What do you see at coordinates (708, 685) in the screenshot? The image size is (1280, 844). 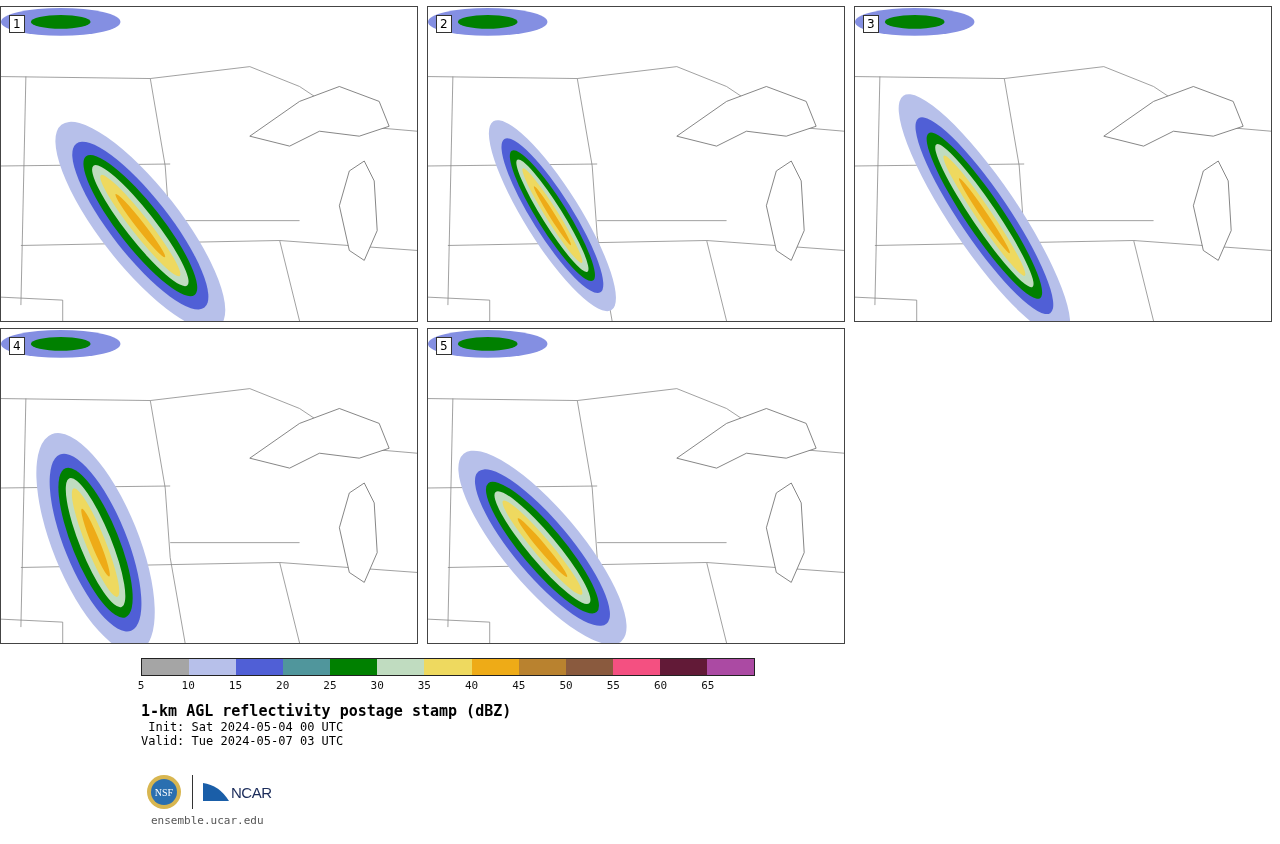 I see `tick-label: 65` at bounding box center [708, 685].